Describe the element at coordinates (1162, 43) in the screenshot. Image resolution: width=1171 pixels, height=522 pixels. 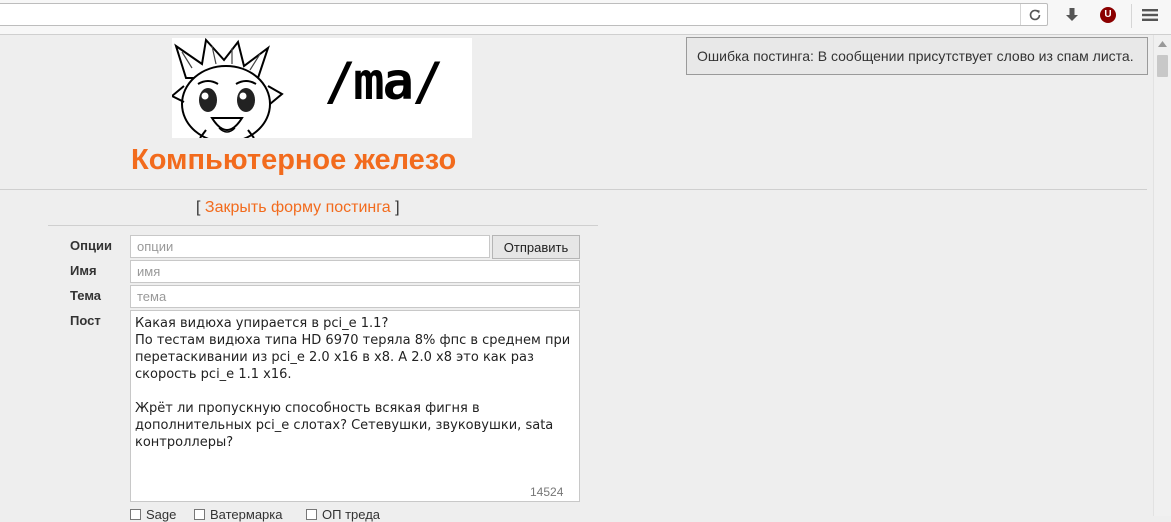
I see `scroll-up-arrow-icon` at that location.